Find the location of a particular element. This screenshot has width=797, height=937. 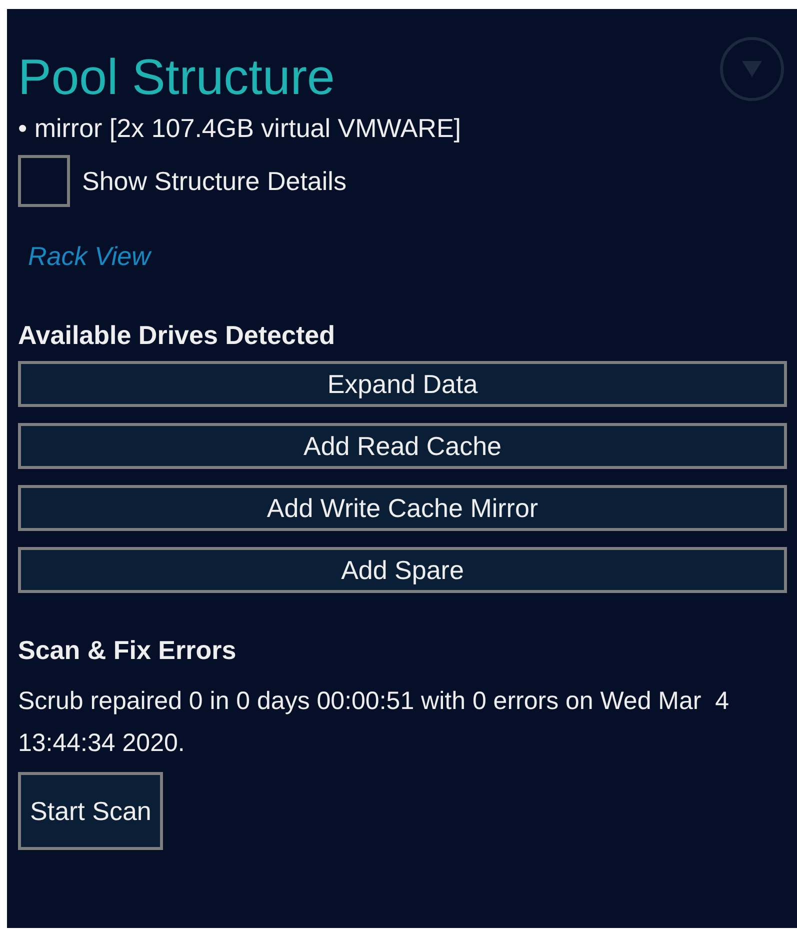

panel-title: Pool Structure is located at coordinates (176, 77).